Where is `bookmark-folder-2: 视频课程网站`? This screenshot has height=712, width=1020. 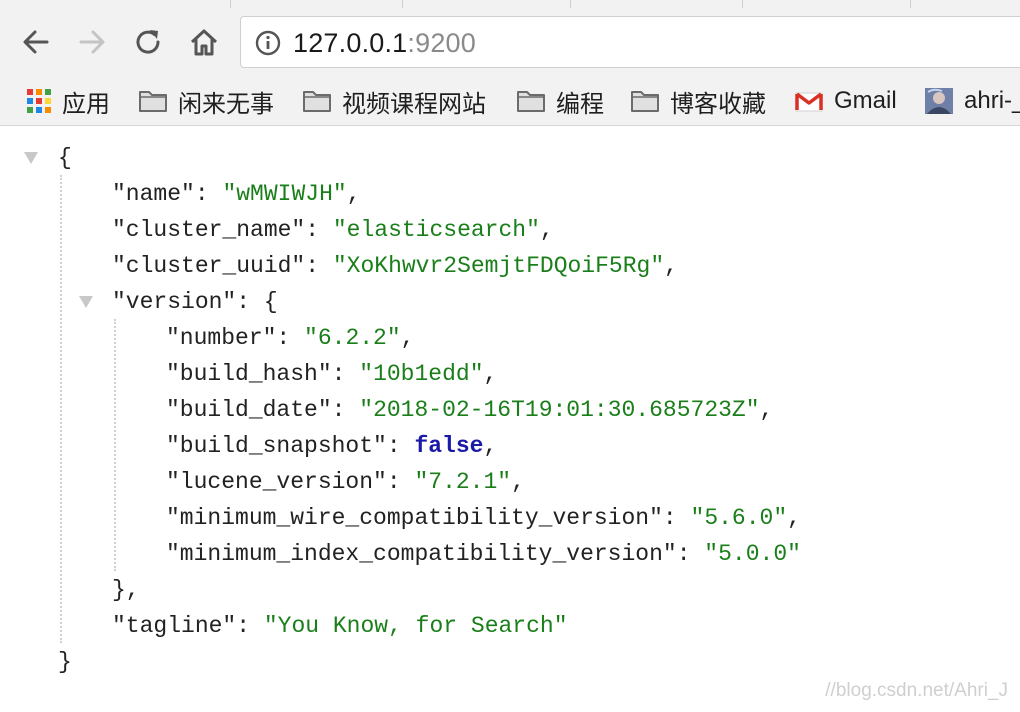
bookmark-folder-2: 视频课程网站 is located at coordinates (394, 101).